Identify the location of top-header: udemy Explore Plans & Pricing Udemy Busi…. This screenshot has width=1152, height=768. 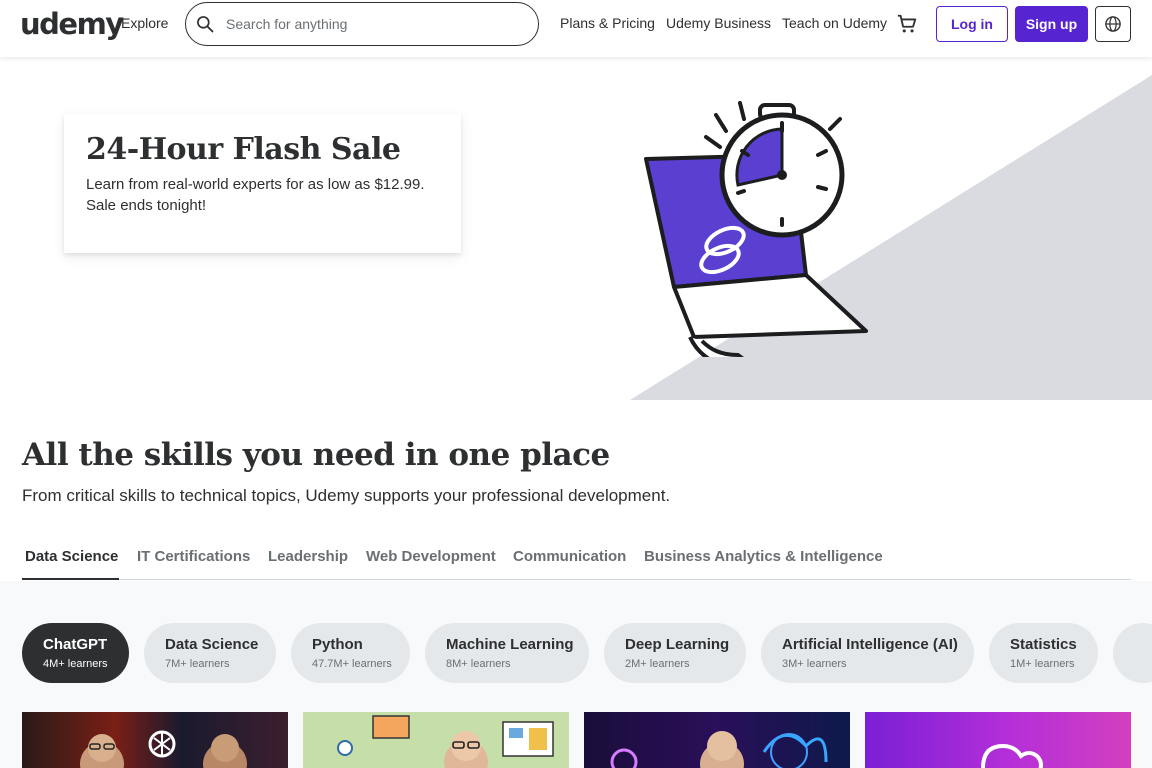
(576, 28).